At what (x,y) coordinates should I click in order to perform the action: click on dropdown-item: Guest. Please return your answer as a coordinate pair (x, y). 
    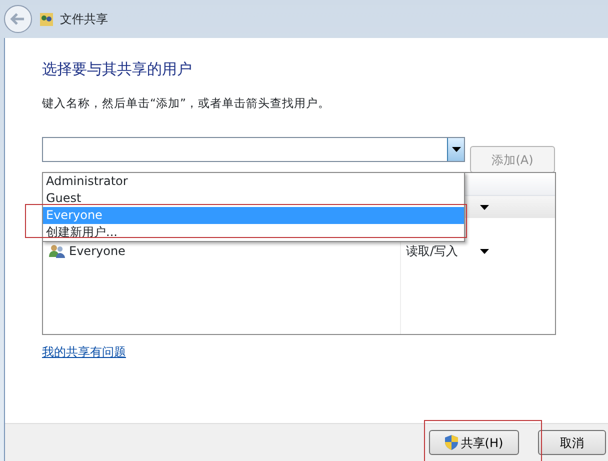
    Looking at the image, I should click on (253, 198).